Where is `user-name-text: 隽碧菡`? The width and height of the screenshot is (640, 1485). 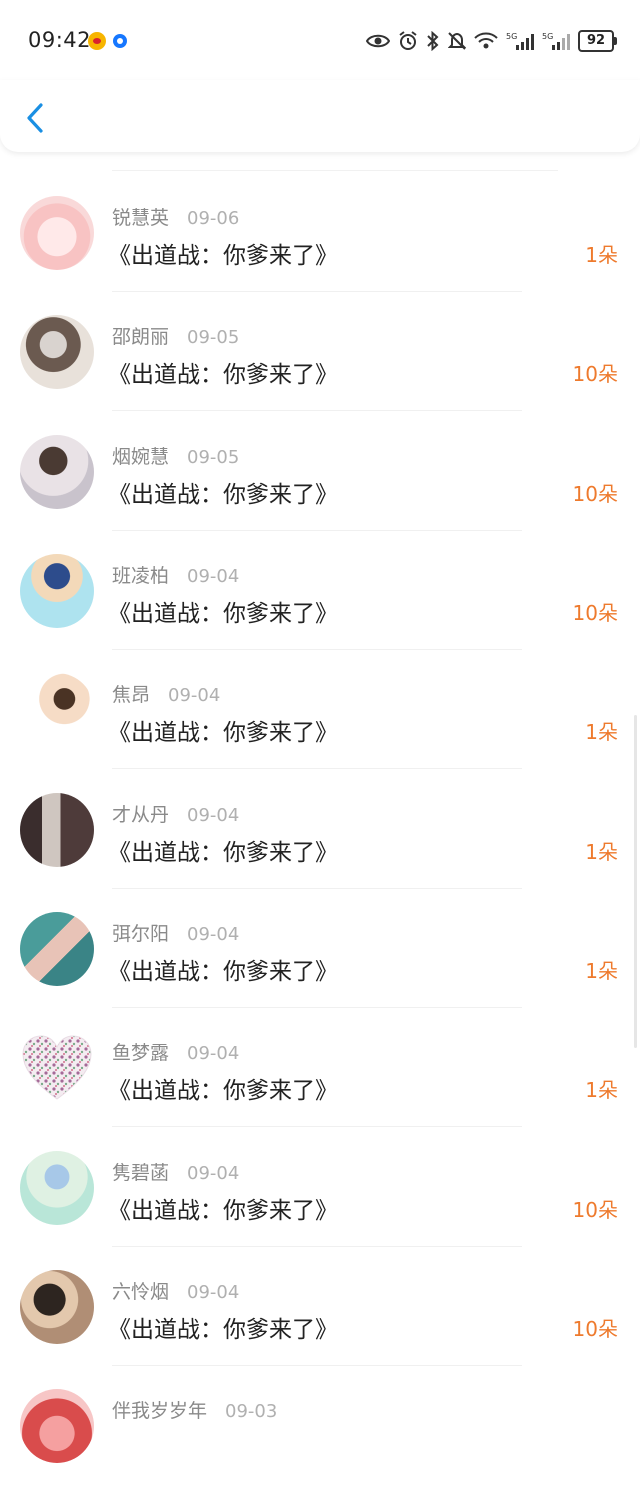
user-name-text: 隽碧菡 is located at coordinates (141, 1173).